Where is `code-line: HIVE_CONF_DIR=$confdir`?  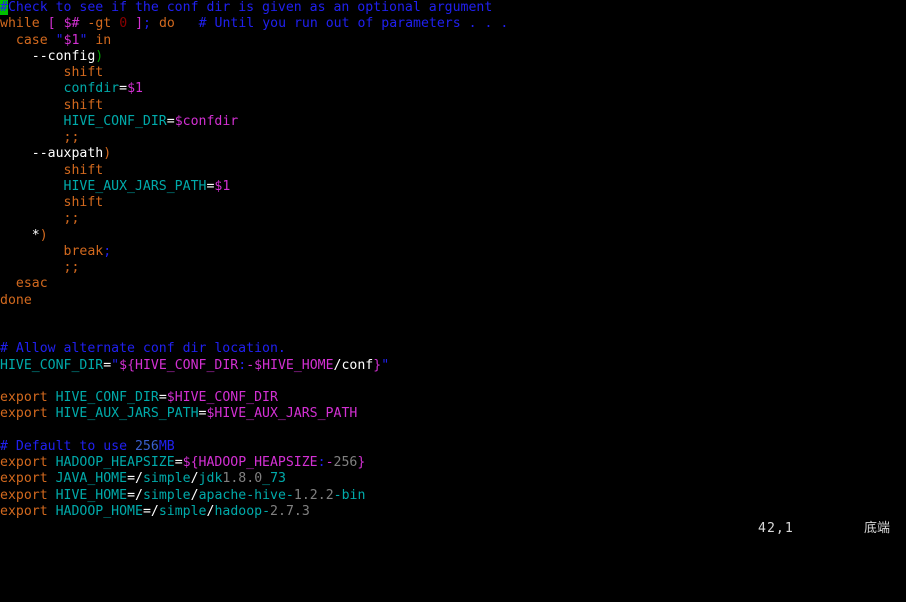
code-line: HIVE_CONF_DIR=$confdir is located at coordinates (453, 122).